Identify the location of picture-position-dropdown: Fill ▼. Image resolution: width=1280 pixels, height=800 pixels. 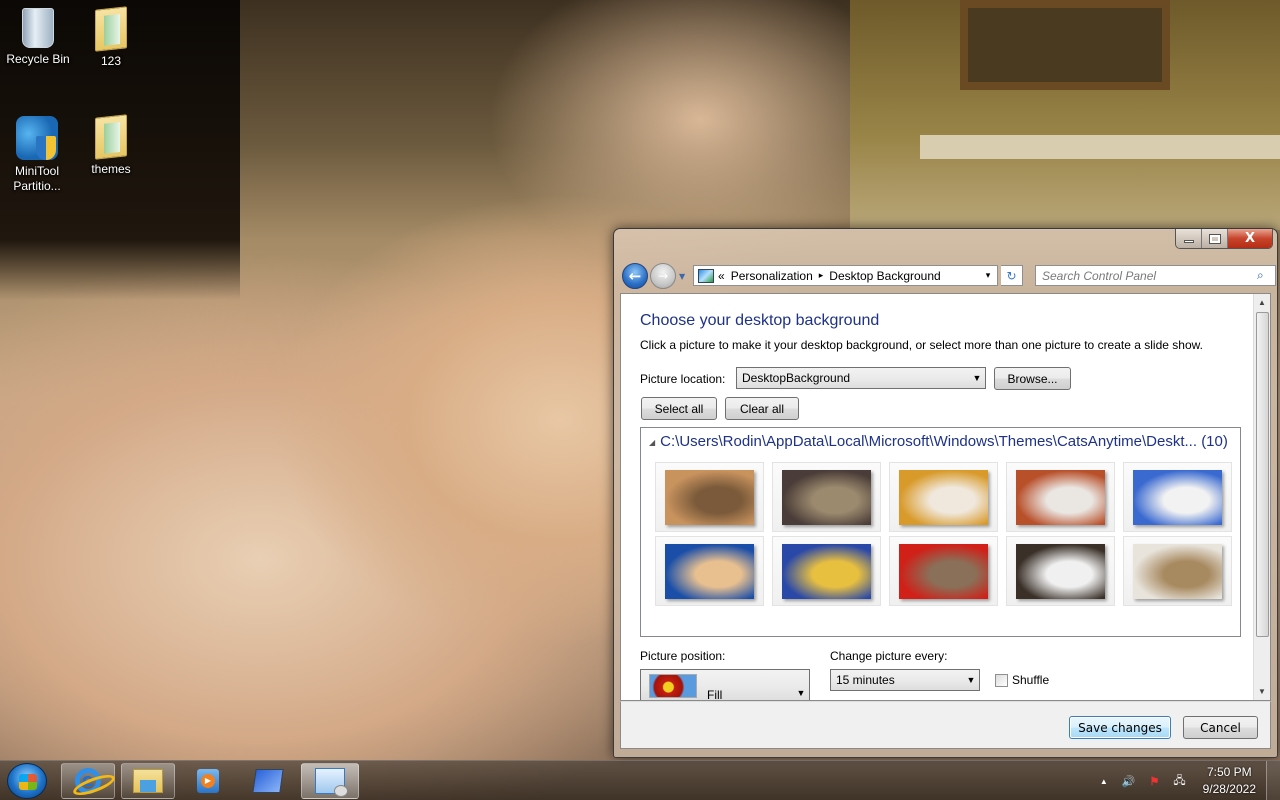
(725, 685).